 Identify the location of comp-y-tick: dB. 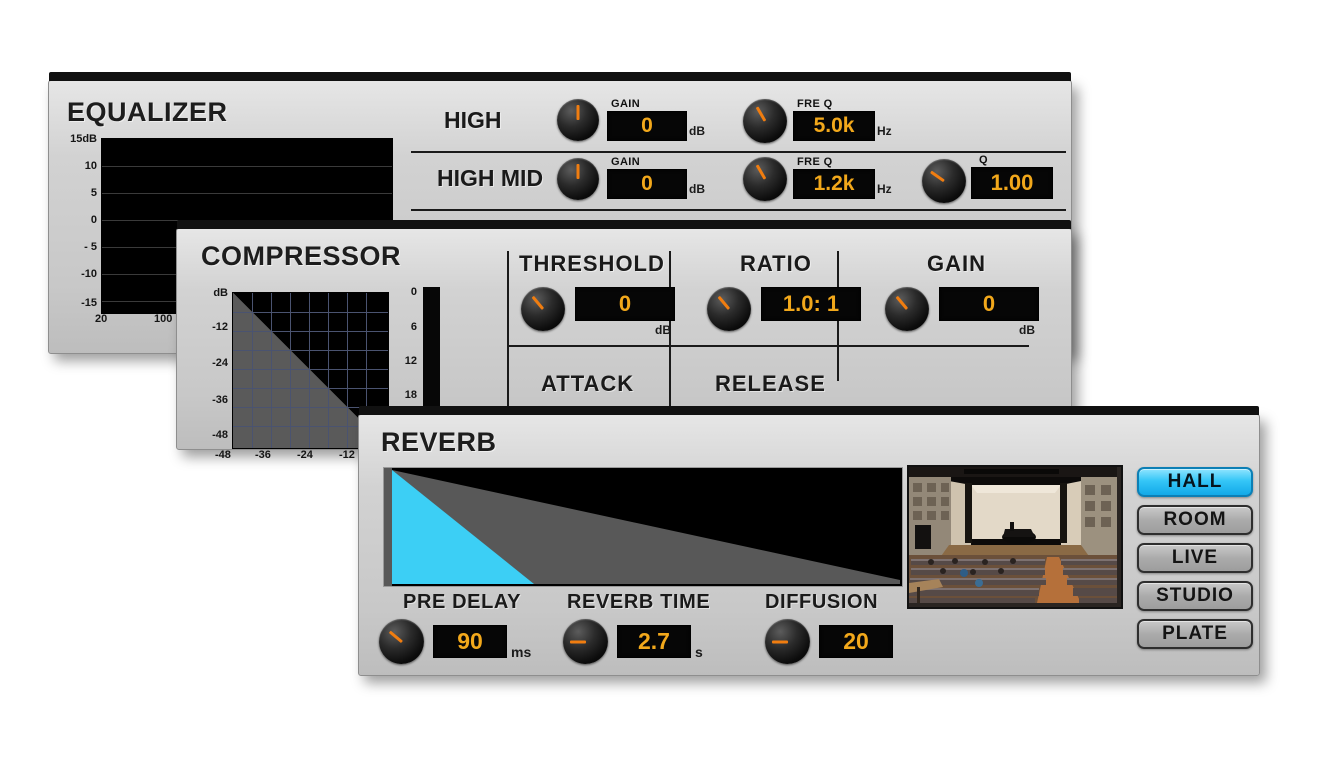
(220, 293).